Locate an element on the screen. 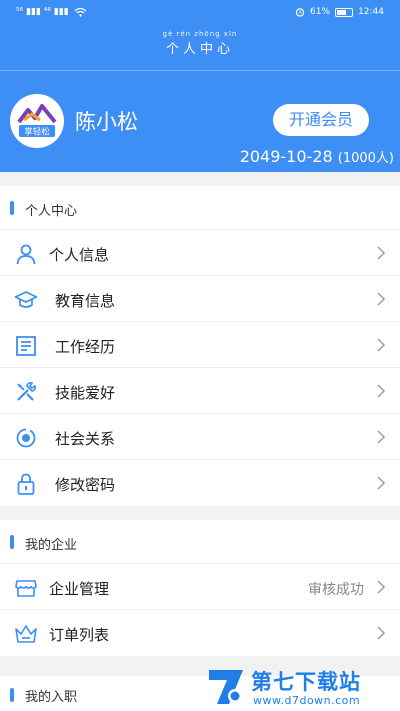 The width and height of the screenshot is (400, 711). watermark: 第七下载站 www.d7down.com is located at coordinates (302, 687).